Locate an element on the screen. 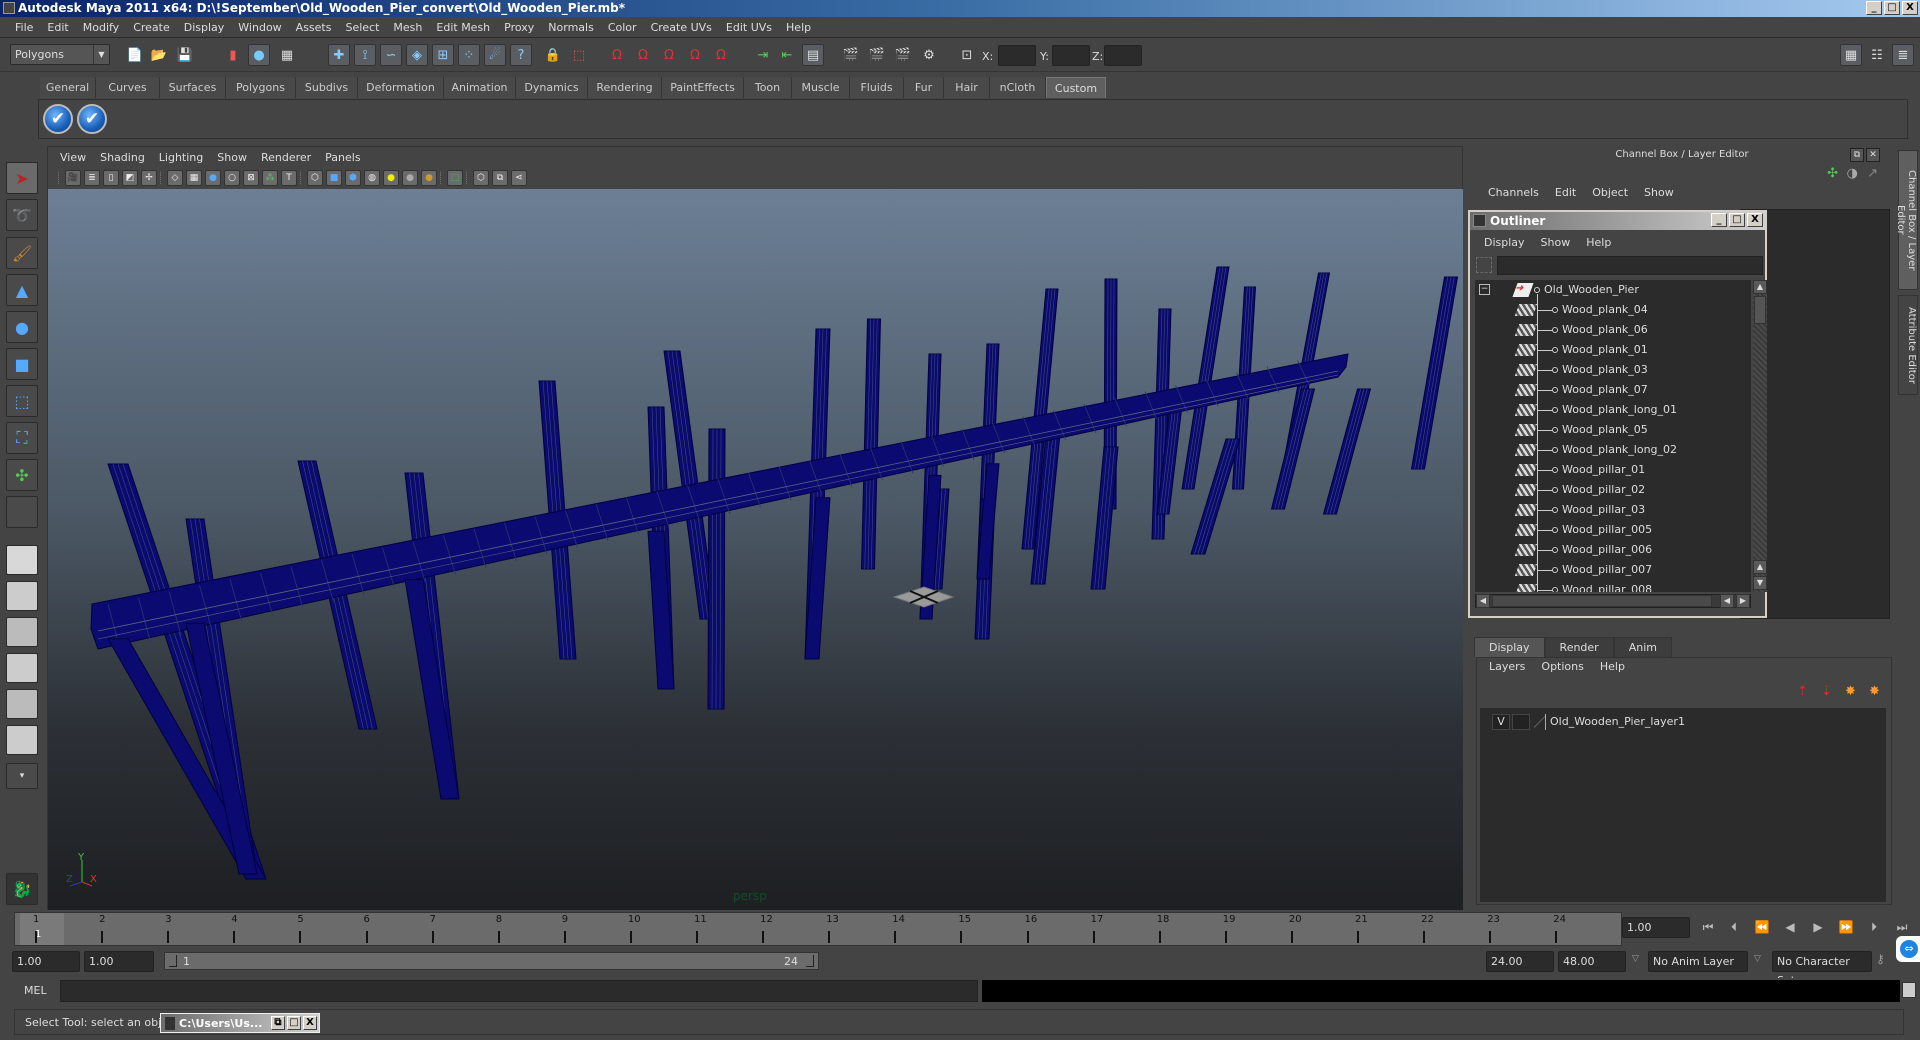  layer-tab-render: Render is located at coordinates (1579, 647).